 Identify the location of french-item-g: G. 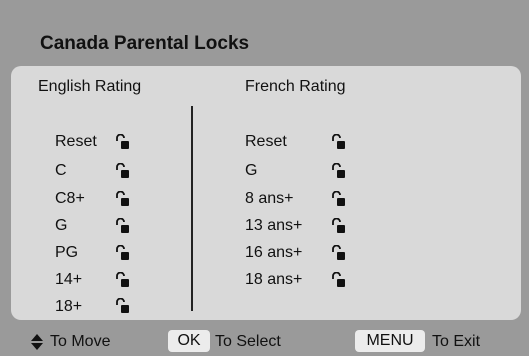
(251, 172).